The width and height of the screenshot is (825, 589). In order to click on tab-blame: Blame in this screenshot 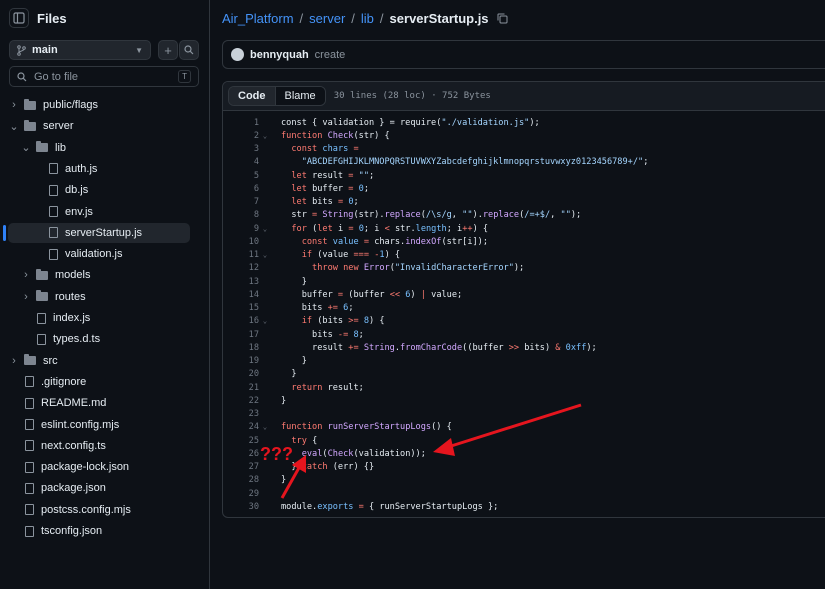, I will do `click(300, 96)`.